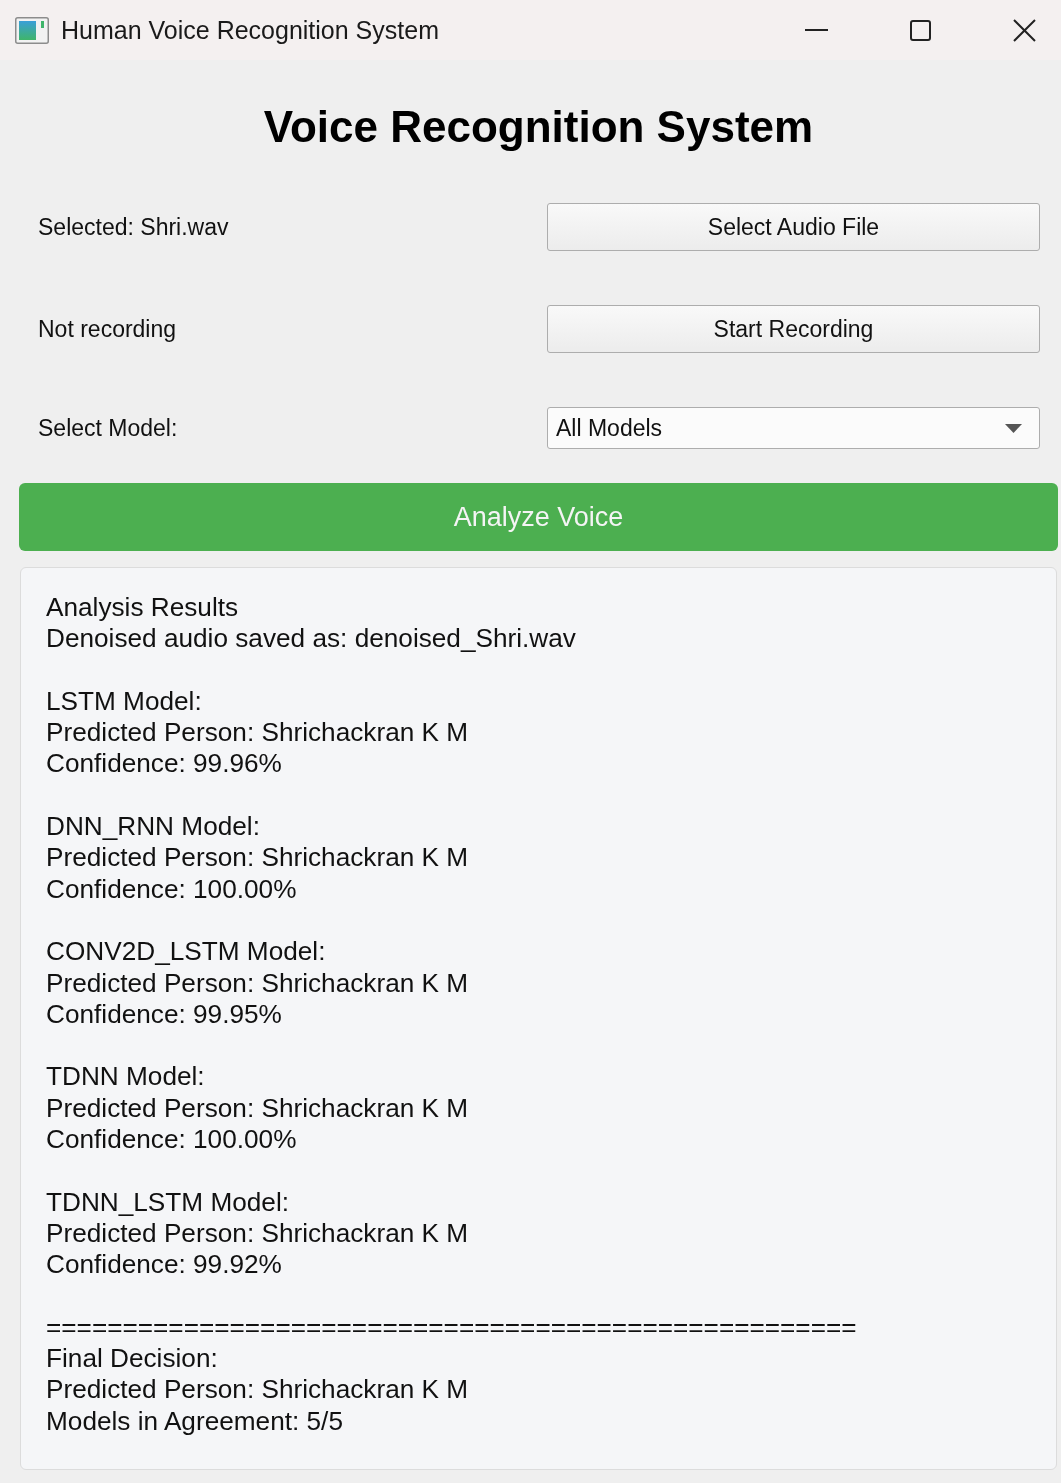 This screenshot has height=1483, width=1061. I want to click on results-title: Analysis Results, so click(142, 608).